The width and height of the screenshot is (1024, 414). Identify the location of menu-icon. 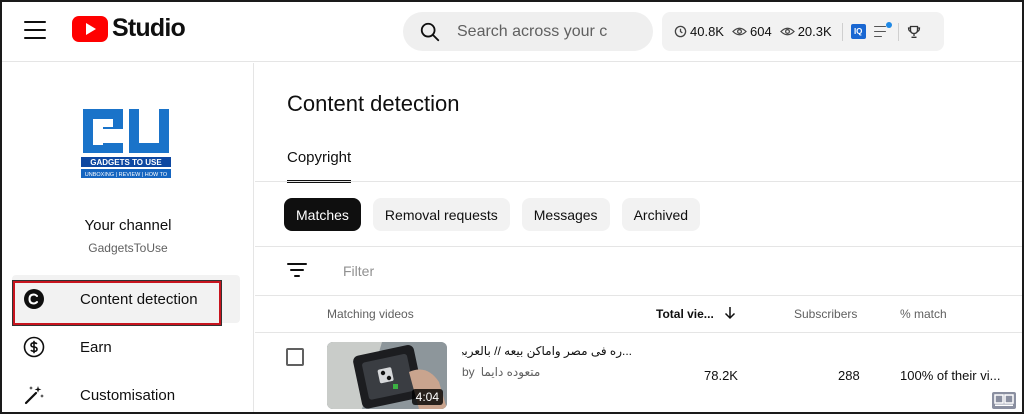
(35, 30).